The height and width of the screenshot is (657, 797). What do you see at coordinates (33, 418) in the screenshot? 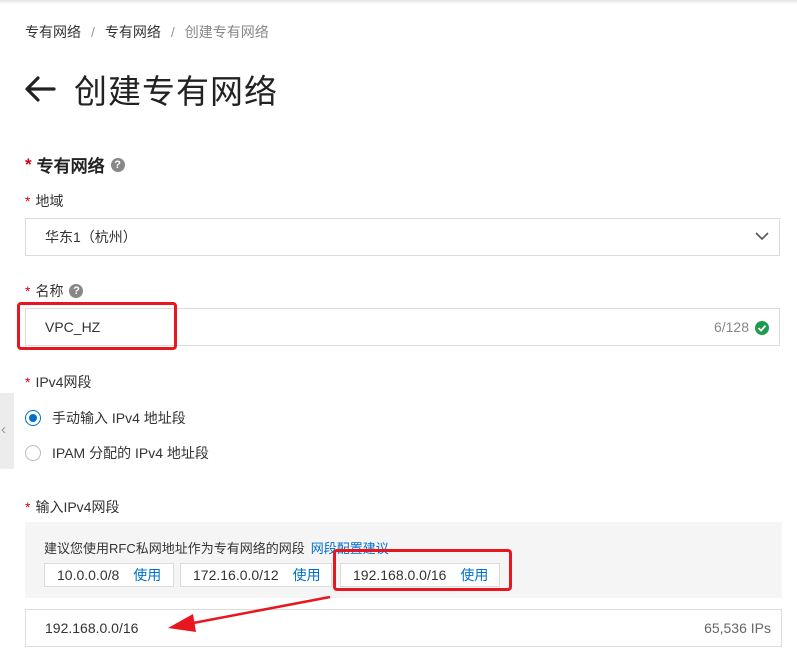
I see `radio-button-checked` at bounding box center [33, 418].